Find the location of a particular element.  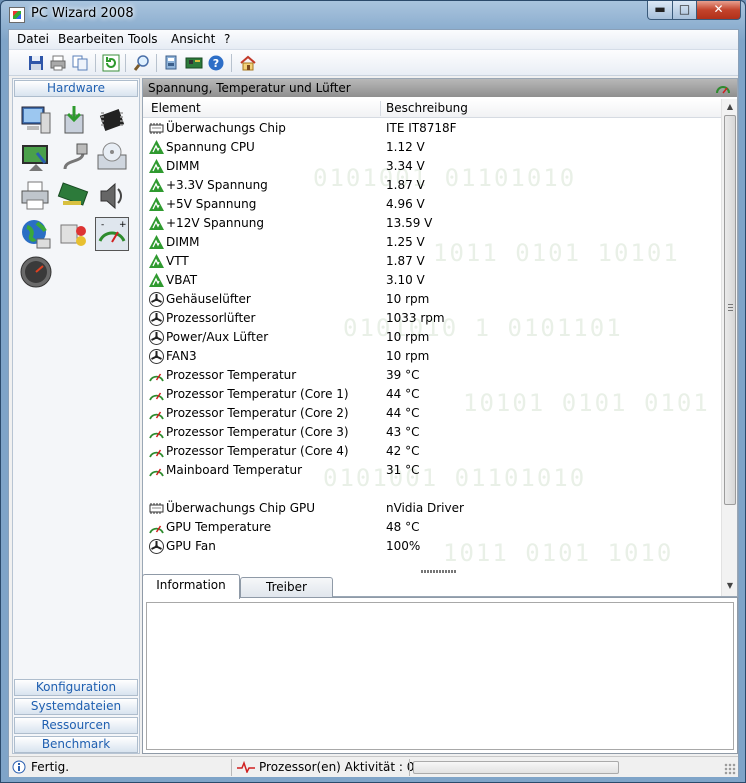

sensor-row: +3.3V Spannung 1.87 V is located at coordinates (432, 185).